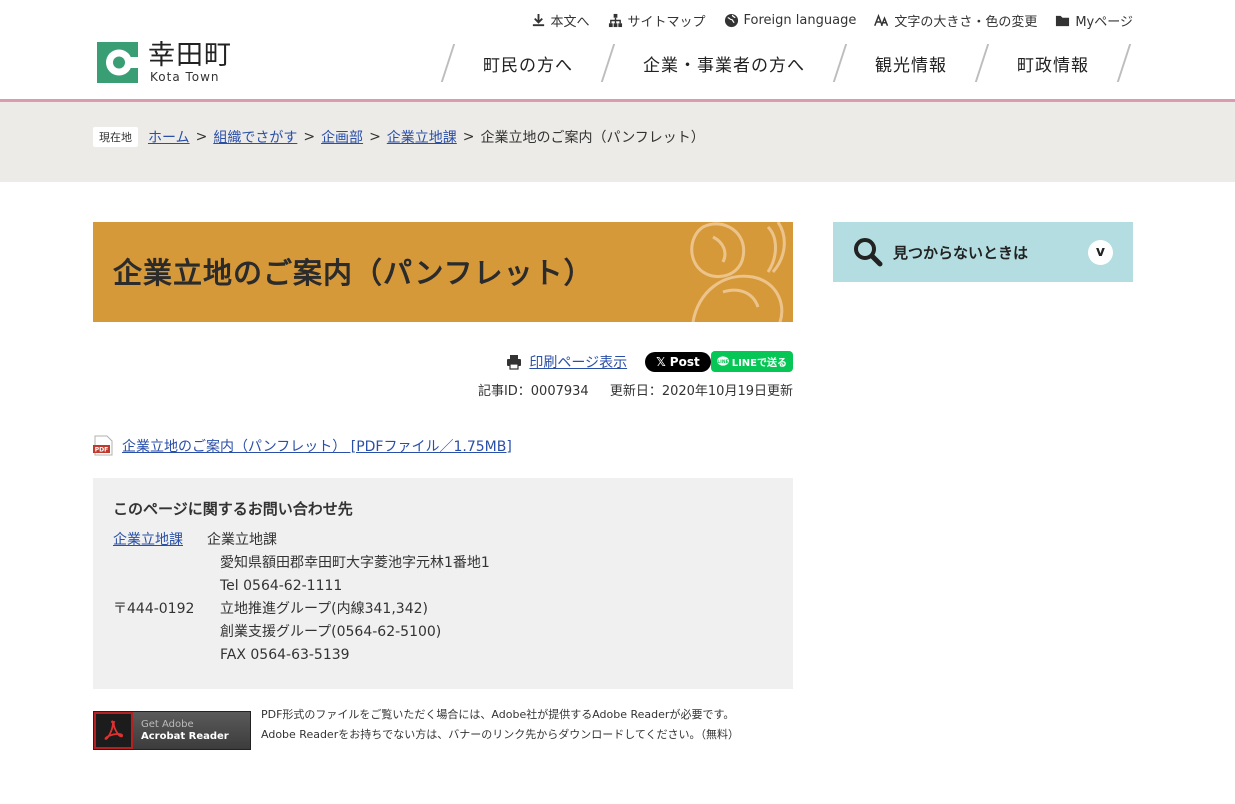 The image size is (1235, 804). I want to click on print-page-link: 印刷ページ表示, so click(566, 362).